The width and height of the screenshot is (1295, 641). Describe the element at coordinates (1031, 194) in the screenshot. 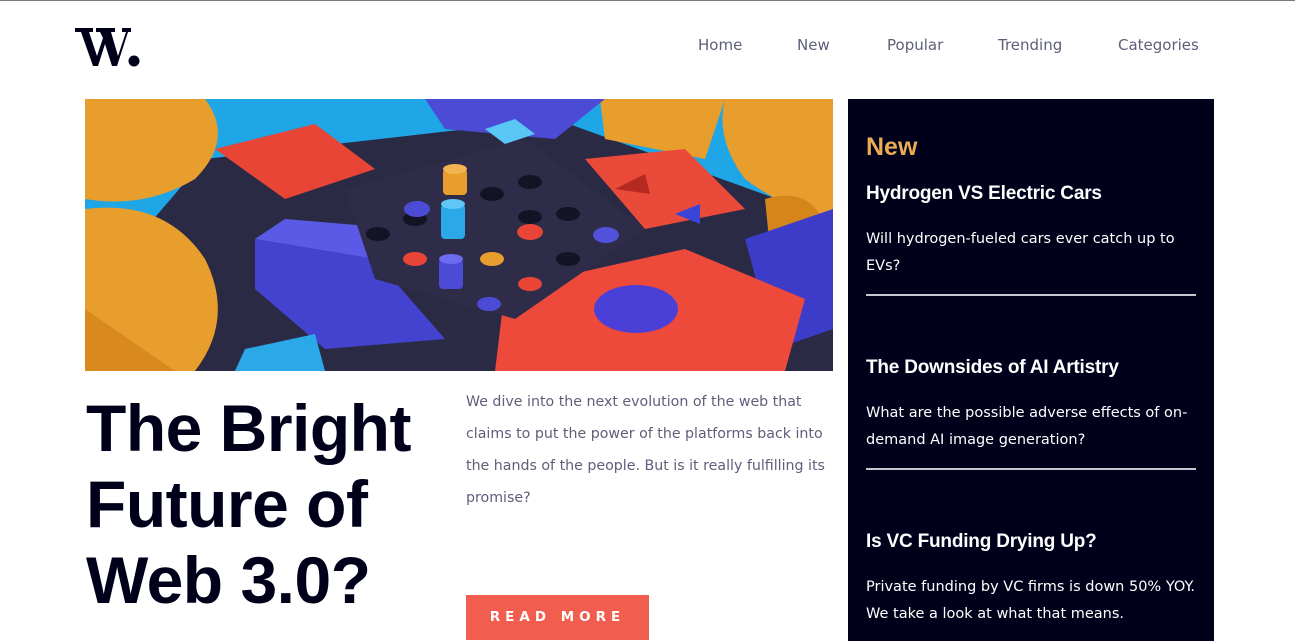

I see `sidebar-article-title: Hydrogen VS Electric Cars` at that location.